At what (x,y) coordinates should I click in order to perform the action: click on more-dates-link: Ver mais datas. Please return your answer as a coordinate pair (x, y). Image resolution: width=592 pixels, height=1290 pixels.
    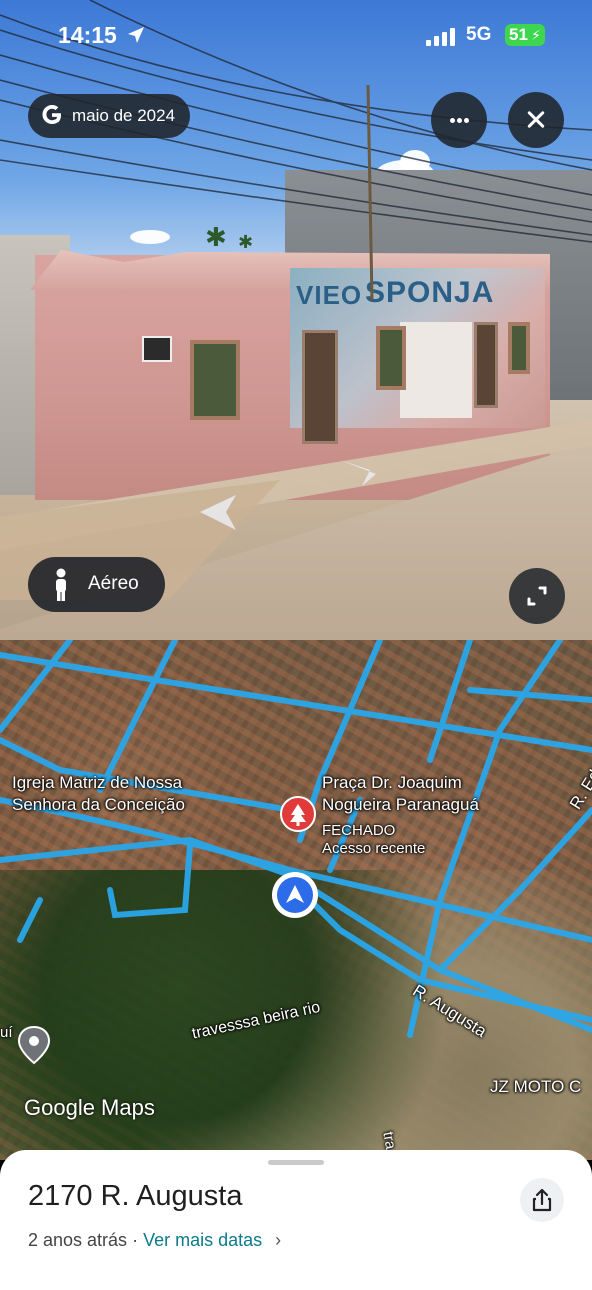
    Looking at the image, I should click on (202, 1240).